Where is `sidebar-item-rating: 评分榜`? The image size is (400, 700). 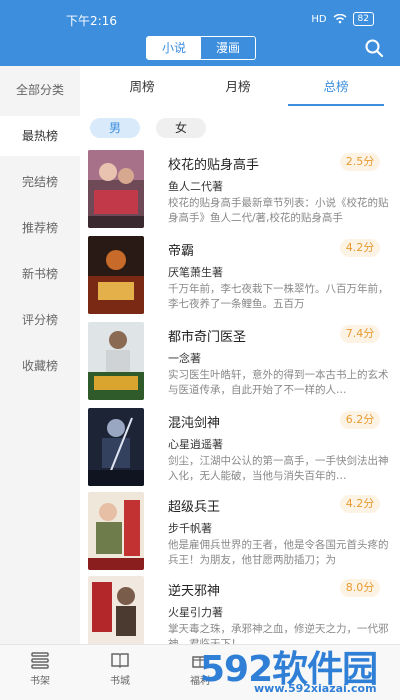
sidebar-item-rating: 评分榜 is located at coordinates (40, 320).